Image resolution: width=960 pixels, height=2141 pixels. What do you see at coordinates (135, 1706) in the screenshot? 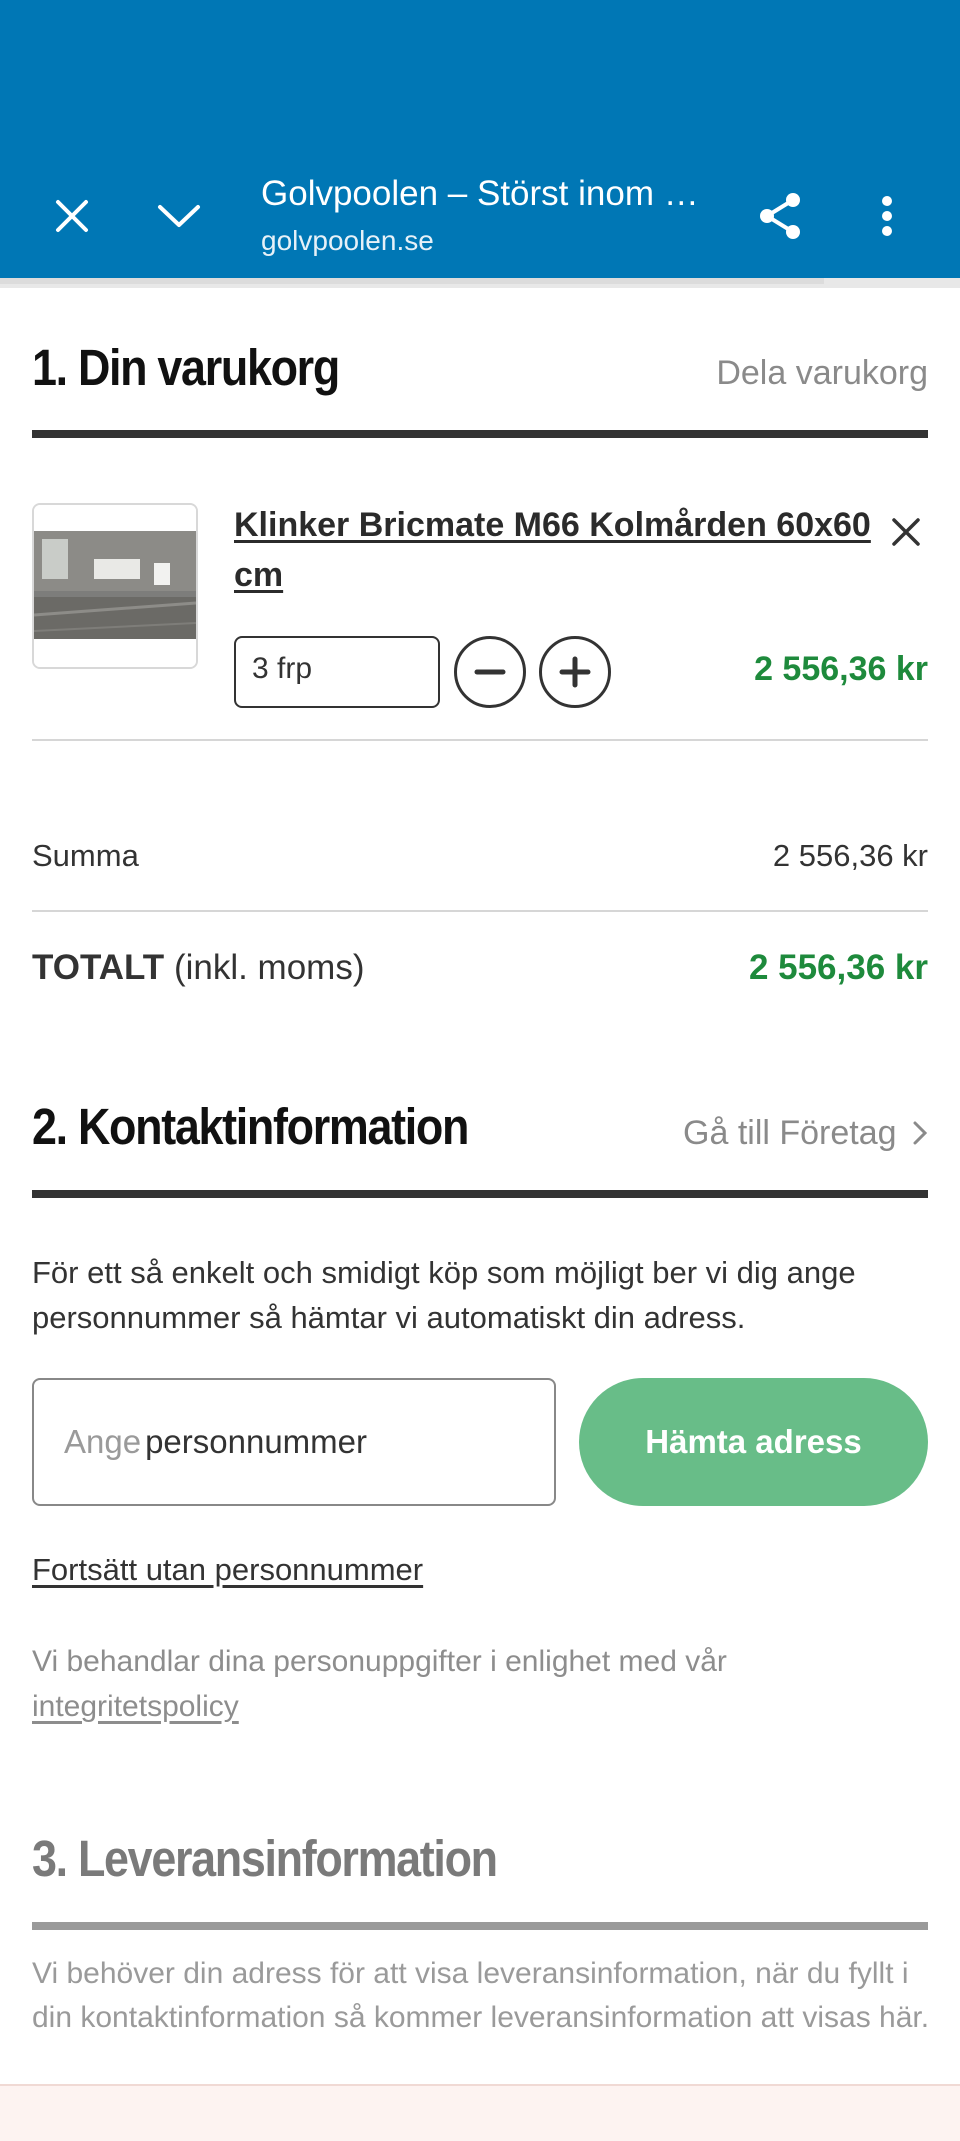
I see `privacy-policy-link: integritetspolicy` at bounding box center [135, 1706].